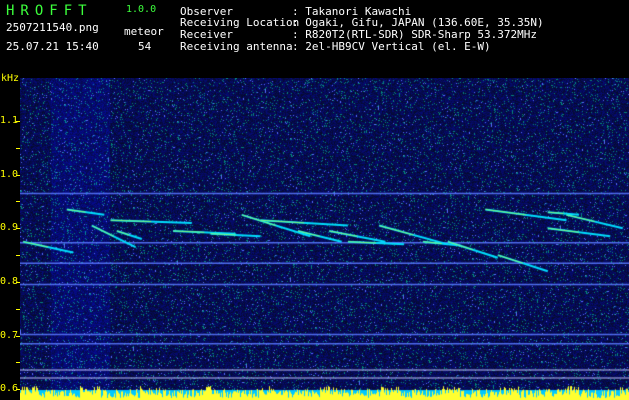 This screenshot has height=400, width=629. Describe the element at coordinates (236, 46) in the screenshot. I see `info-antenna-label: Receiving antenna` at that location.